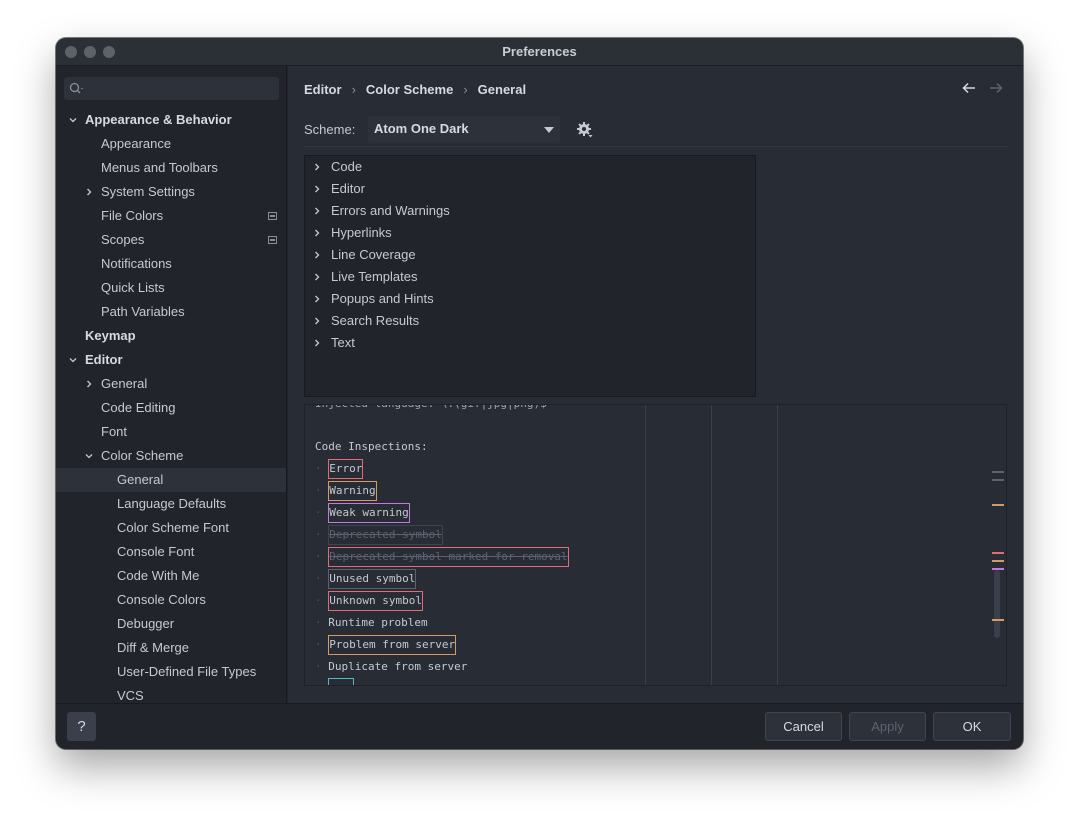  Describe the element at coordinates (171, 240) in the screenshot. I see `sidebar-item: Scopes` at that location.